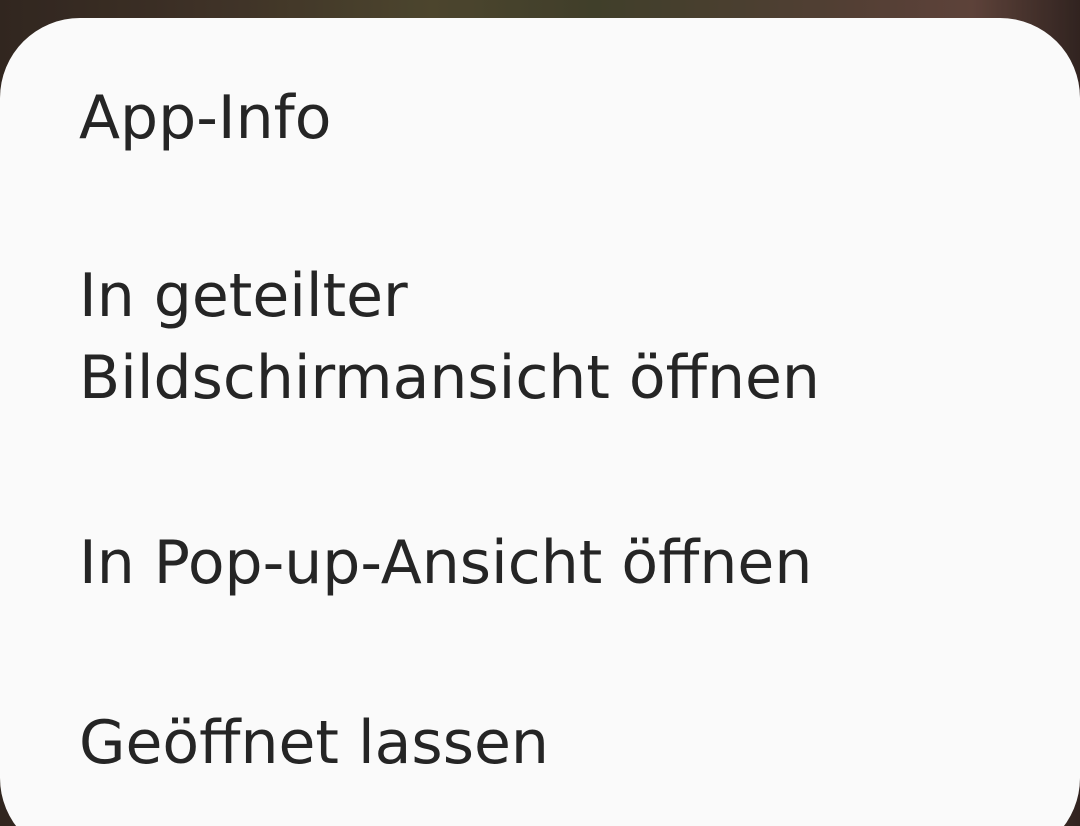  I want to click on menu-item-popup-view: In Pop-up-Ansicht öffnen, so click(549, 563).